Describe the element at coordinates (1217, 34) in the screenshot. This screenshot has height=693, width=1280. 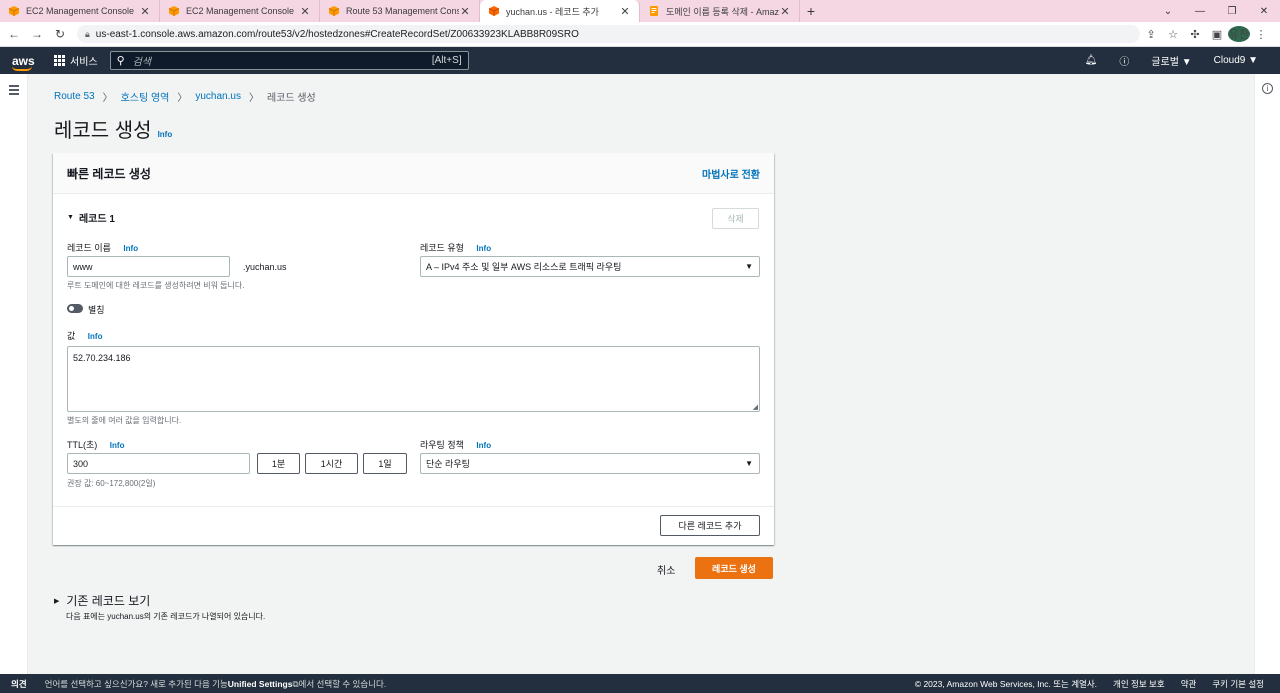
I see `sidepanel-icon: ▣` at that location.